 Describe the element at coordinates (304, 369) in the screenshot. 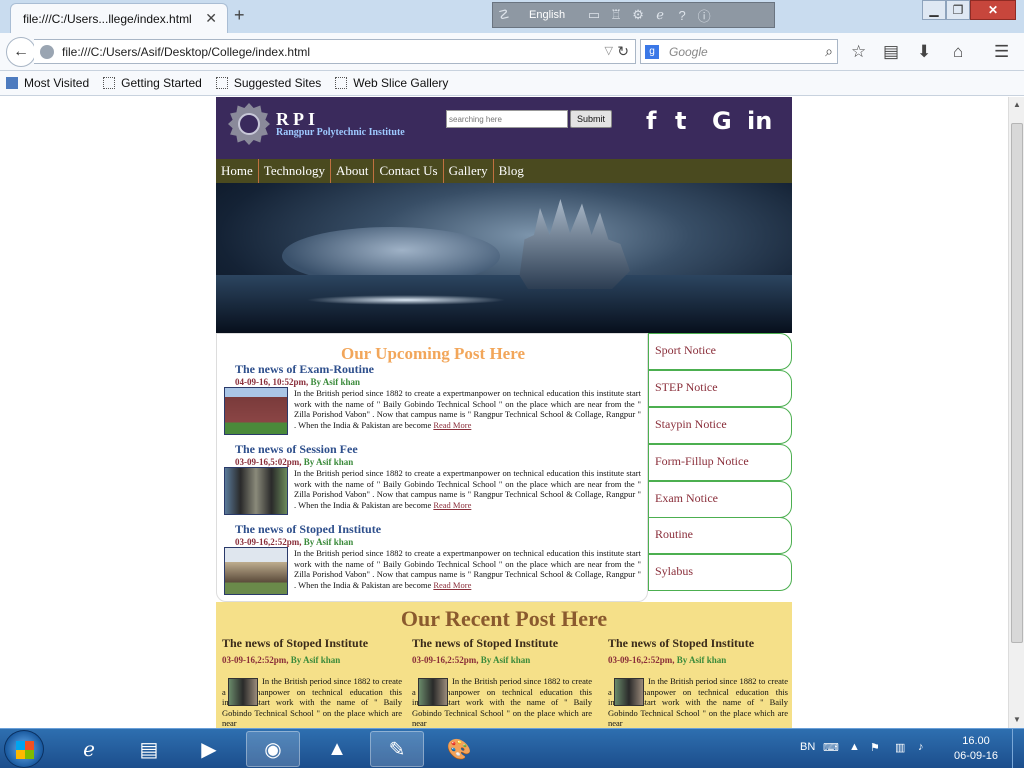

I see `post-title: The news of Exam-Routine` at that location.